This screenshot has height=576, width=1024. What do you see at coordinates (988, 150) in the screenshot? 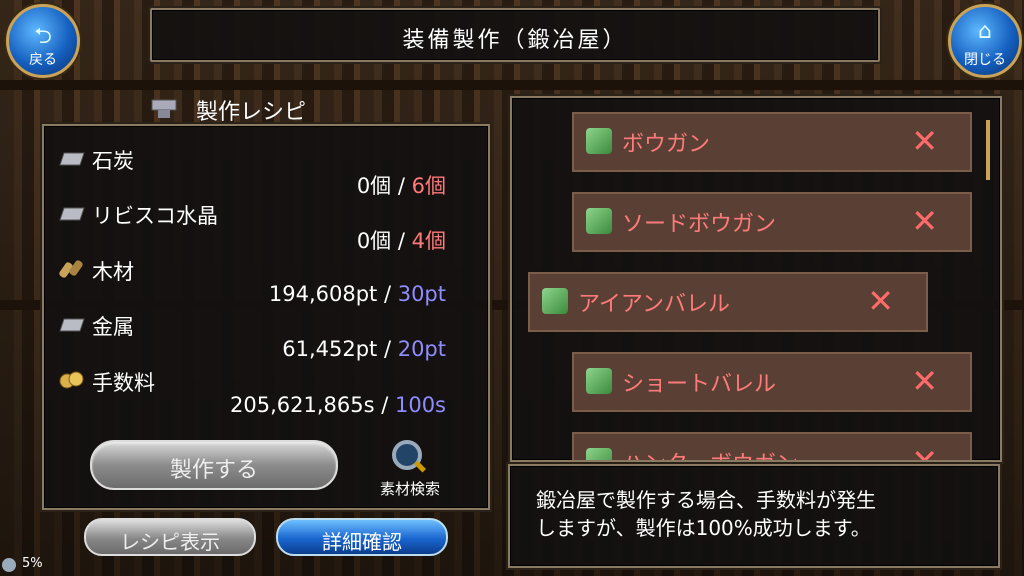
I see `list-scrollbar` at bounding box center [988, 150].